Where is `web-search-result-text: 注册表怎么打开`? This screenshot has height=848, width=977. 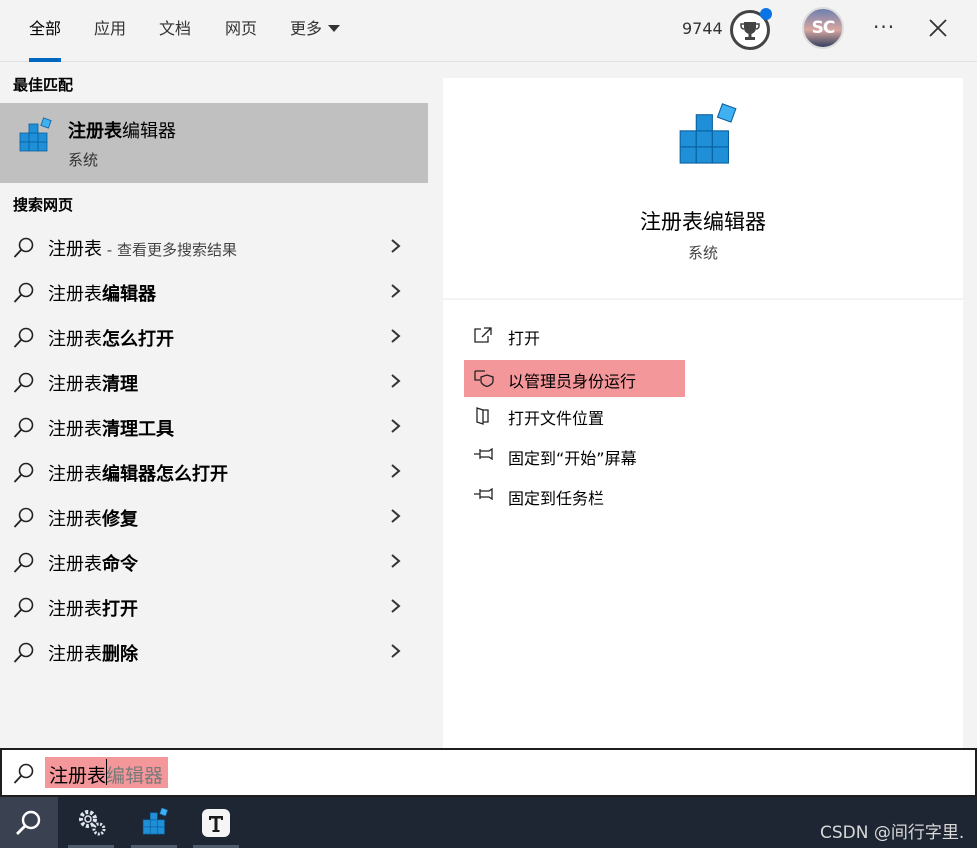 web-search-result-text: 注册表怎么打开 is located at coordinates (111, 339).